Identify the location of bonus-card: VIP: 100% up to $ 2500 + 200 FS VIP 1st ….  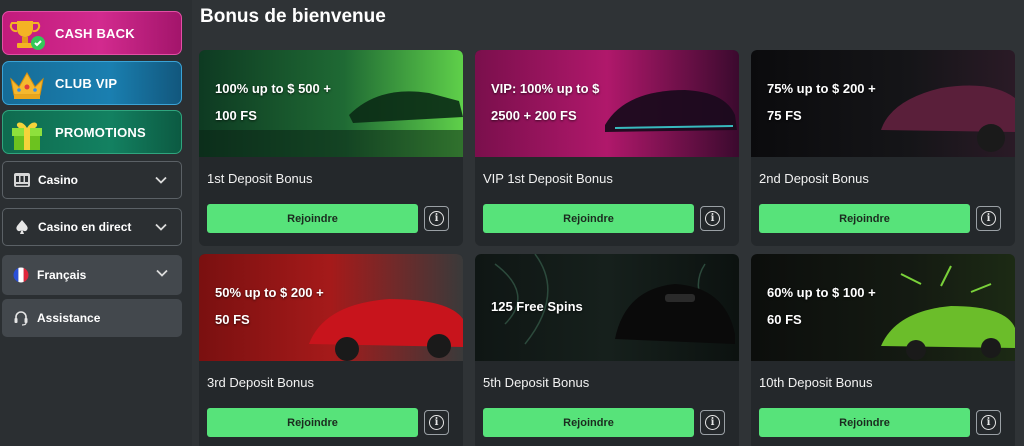
(607, 148).